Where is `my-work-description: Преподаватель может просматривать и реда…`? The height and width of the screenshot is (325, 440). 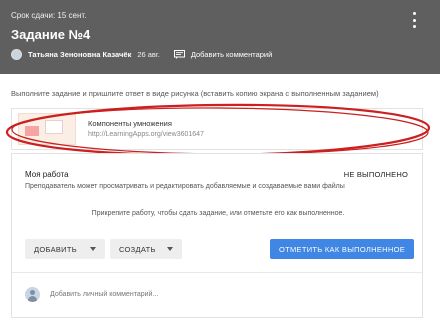
my-work-description: Преподаватель может просматривать и реда… is located at coordinates (185, 186).